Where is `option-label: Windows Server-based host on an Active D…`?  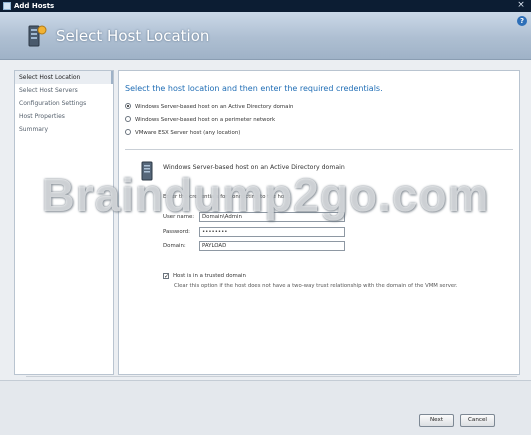 option-label: Windows Server-based host on an Active D… is located at coordinates (214, 107).